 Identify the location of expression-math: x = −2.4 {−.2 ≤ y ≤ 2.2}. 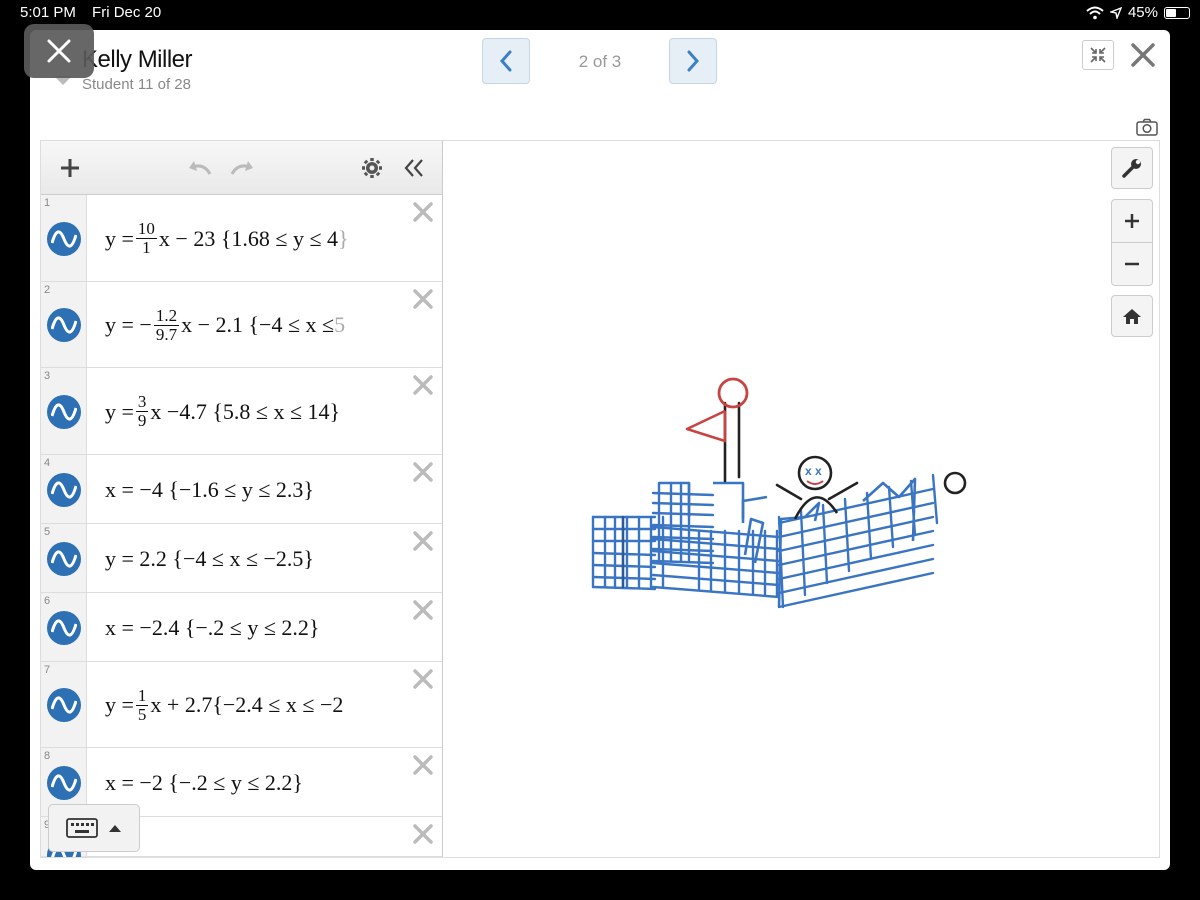
(253, 627).